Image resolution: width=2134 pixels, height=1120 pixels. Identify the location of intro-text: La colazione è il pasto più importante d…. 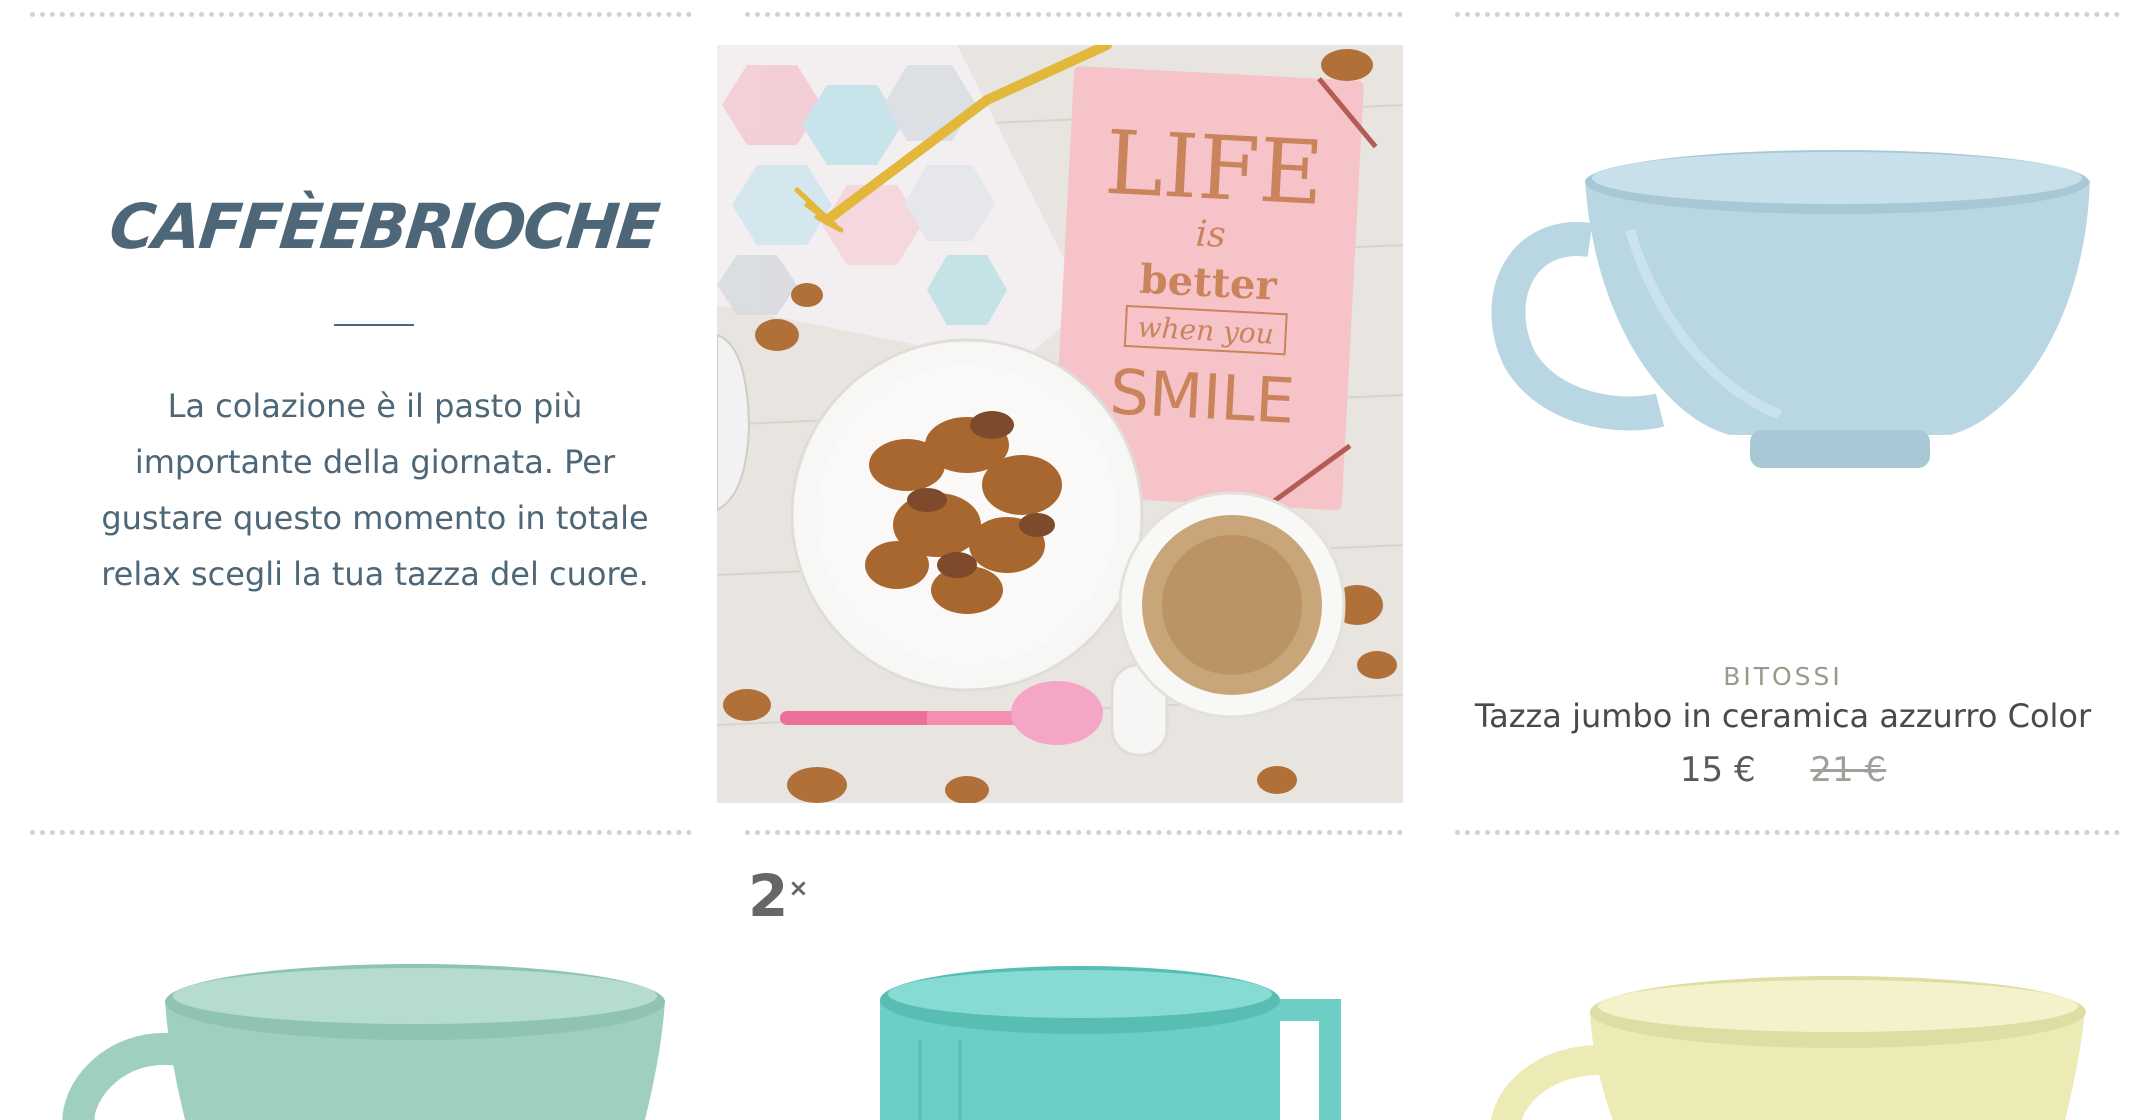
(375, 490).